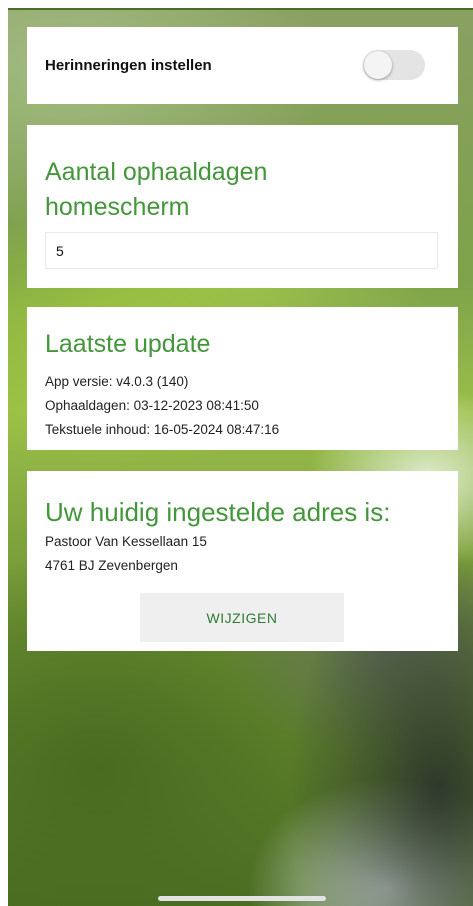 This screenshot has height=906, width=473. What do you see at coordinates (218, 512) in the screenshot?
I see `address-title: Uw huidig ingestelde adres is:` at bounding box center [218, 512].